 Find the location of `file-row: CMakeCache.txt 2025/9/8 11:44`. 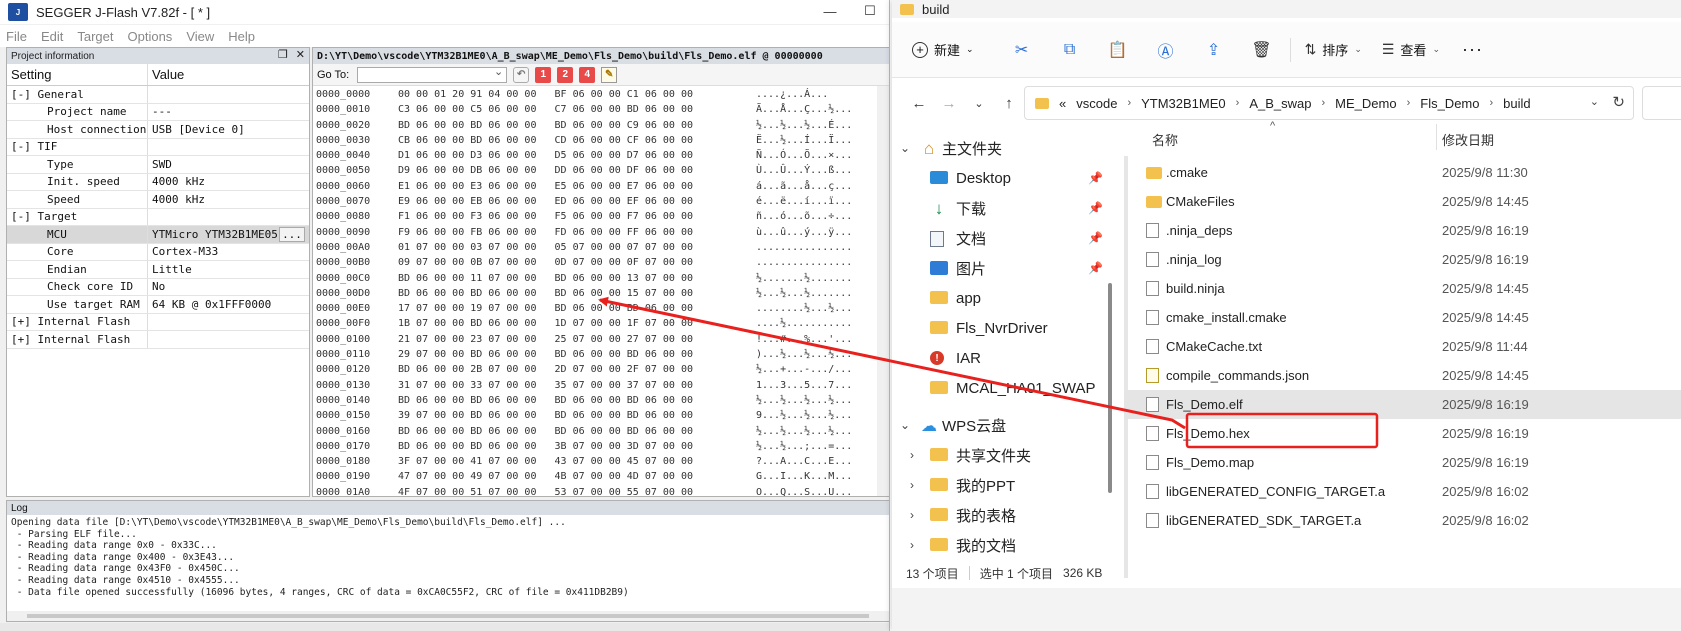

file-row: CMakeCache.txt 2025/9/8 11:44 is located at coordinates (1402, 346).